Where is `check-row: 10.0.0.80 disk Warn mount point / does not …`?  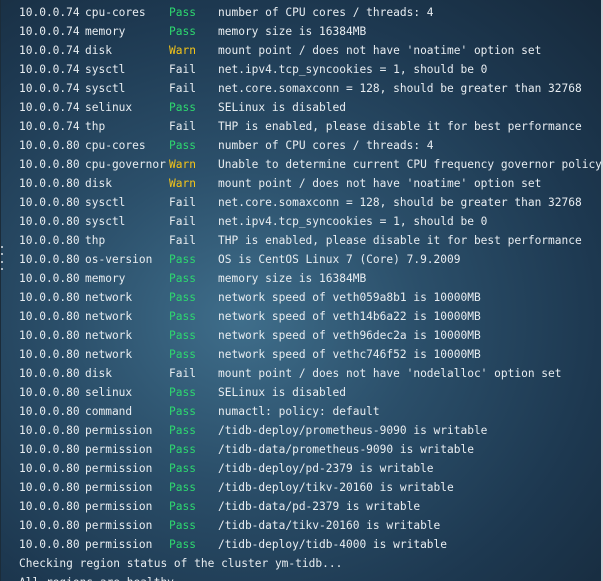
check-row: 10.0.0.80 disk Warn mount point / does not … is located at coordinates (300, 183).